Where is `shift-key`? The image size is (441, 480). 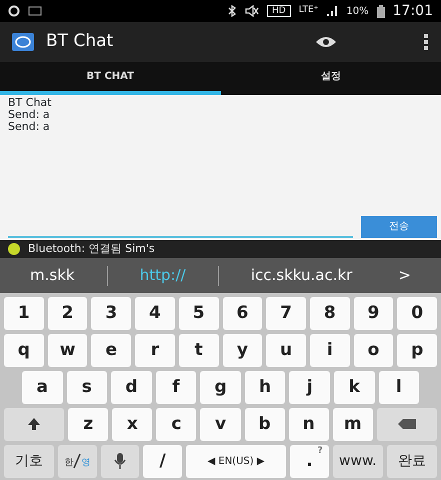
shift-key is located at coordinates (34, 424).